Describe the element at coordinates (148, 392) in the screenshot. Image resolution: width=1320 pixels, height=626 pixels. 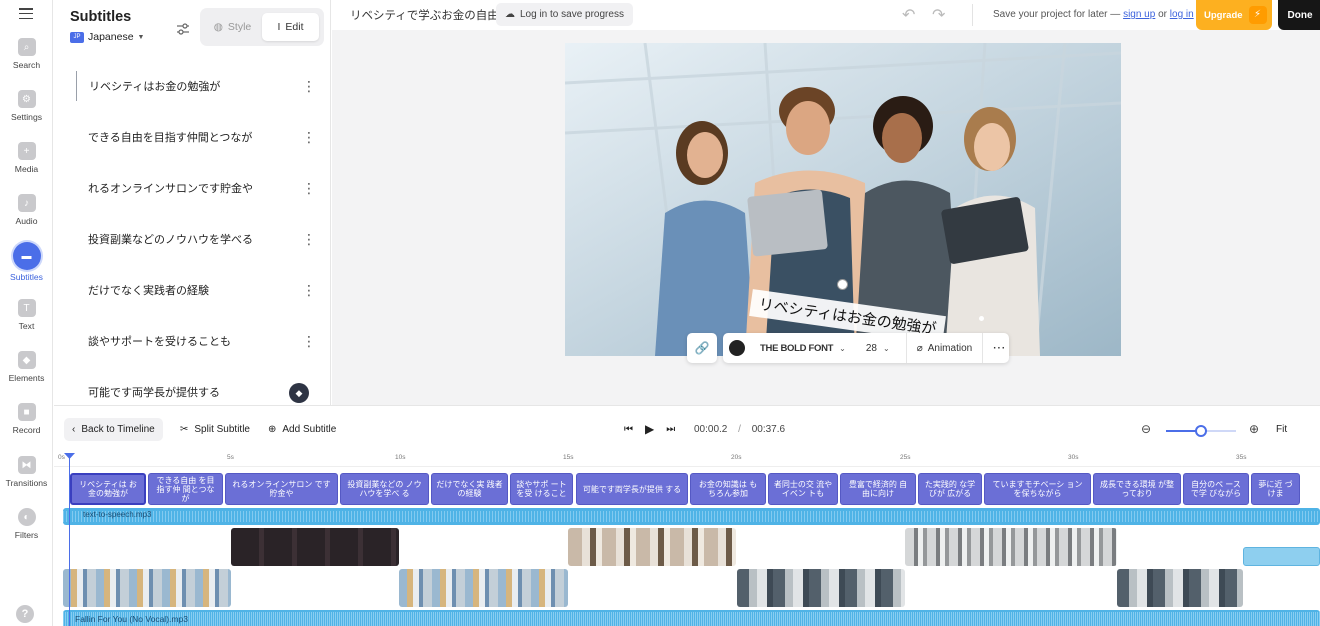
I see `subtitle-text: 可能です両学長が提供する` at that location.